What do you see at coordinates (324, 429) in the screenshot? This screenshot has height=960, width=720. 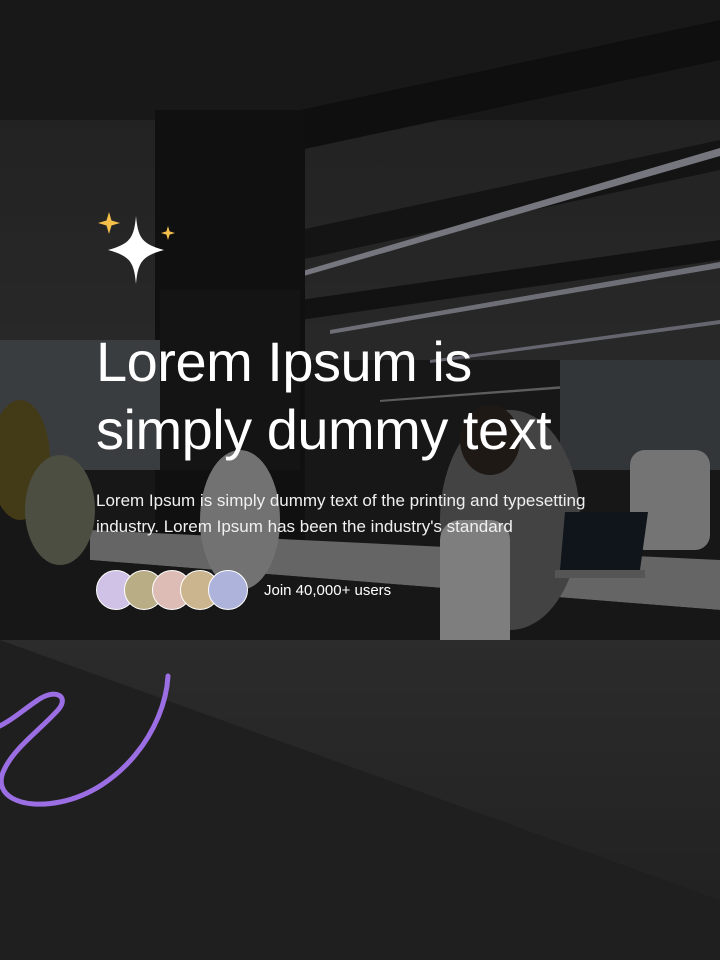 I see `headline-line-2: simply dummy text` at bounding box center [324, 429].